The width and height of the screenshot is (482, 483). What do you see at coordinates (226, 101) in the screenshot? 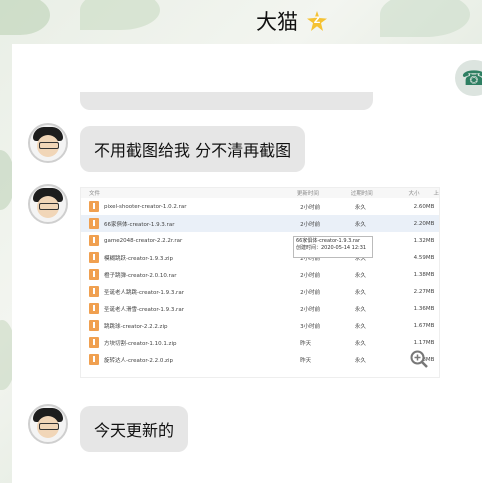
I see `previous-message-bubble` at bounding box center [226, 101].